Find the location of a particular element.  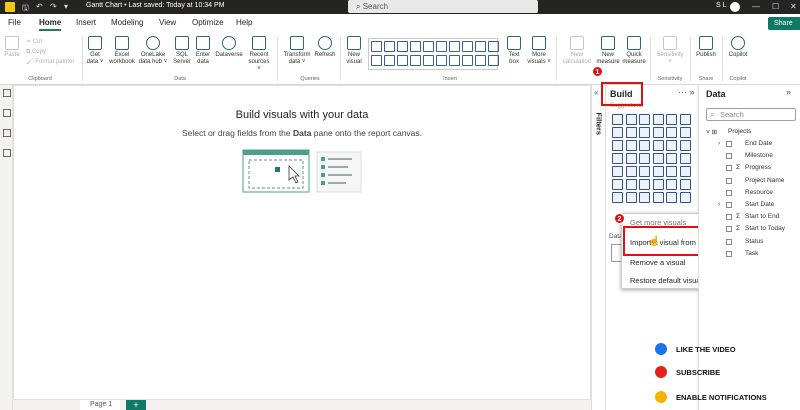

recent-sources-button: Recent sources ˅ is located at coordinates (259, 54).